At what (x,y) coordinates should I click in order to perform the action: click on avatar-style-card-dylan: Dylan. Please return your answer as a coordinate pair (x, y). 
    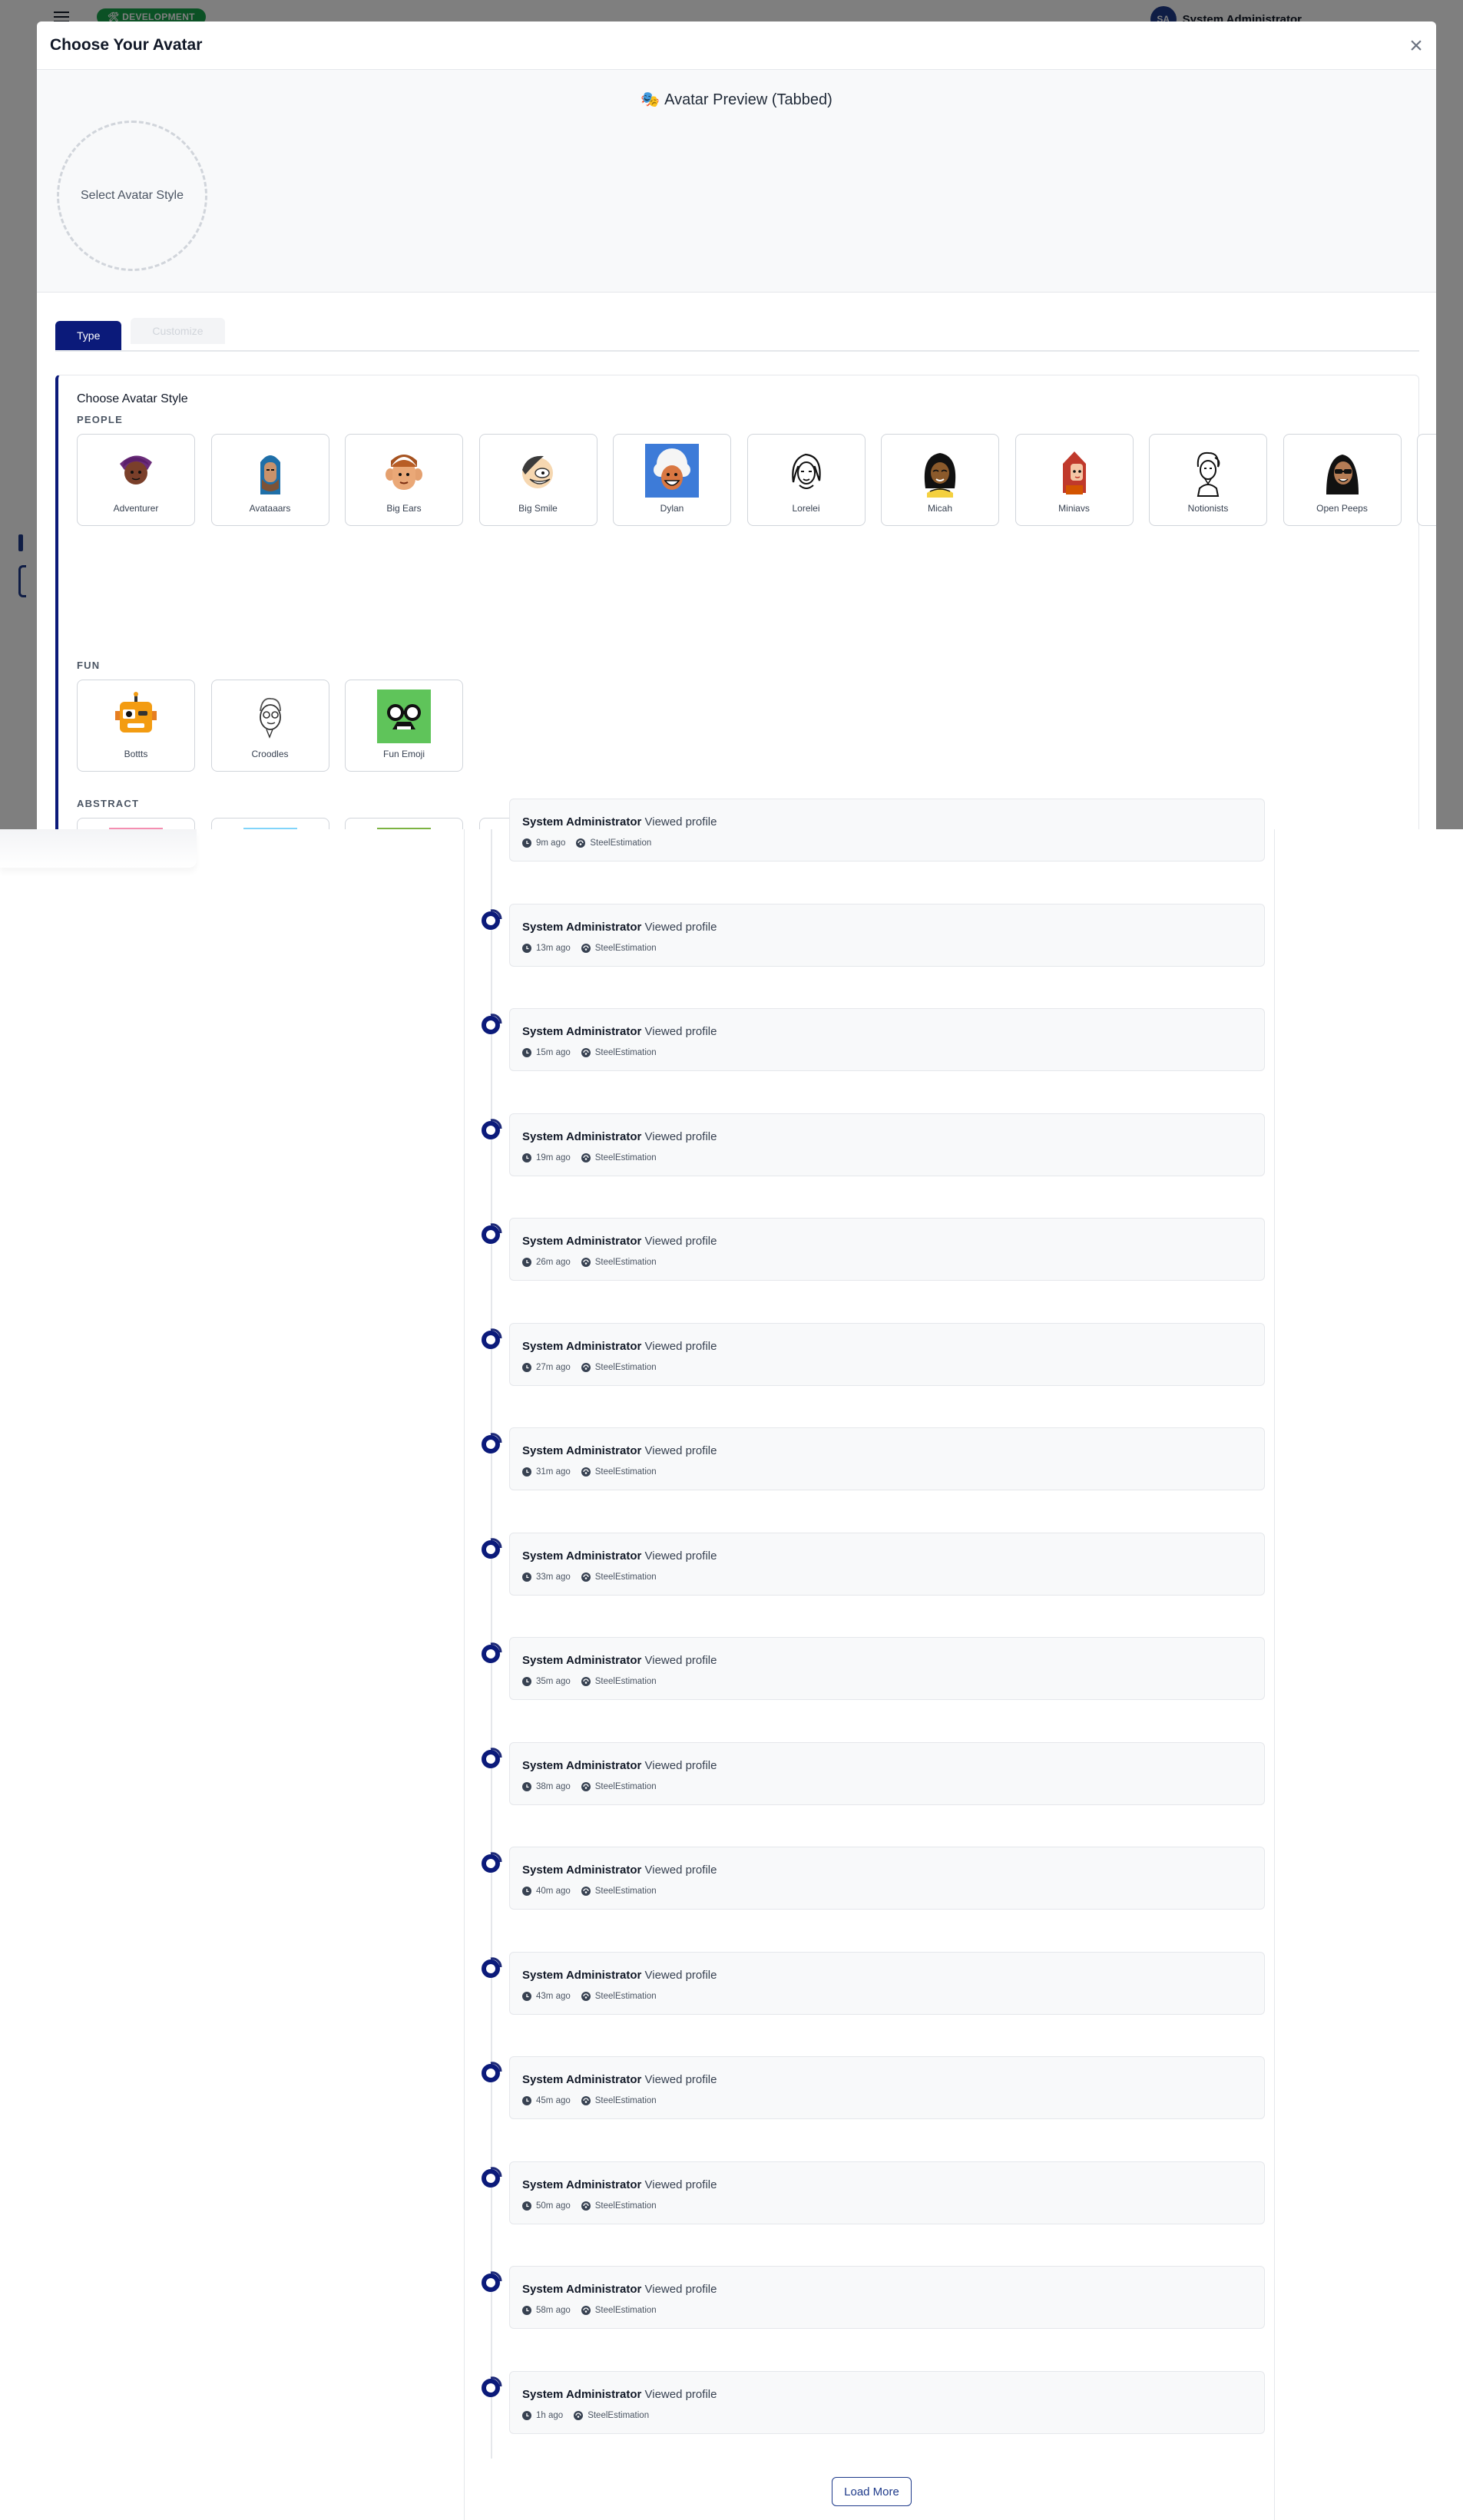
    Looking at the image, I should click on (672, 480).